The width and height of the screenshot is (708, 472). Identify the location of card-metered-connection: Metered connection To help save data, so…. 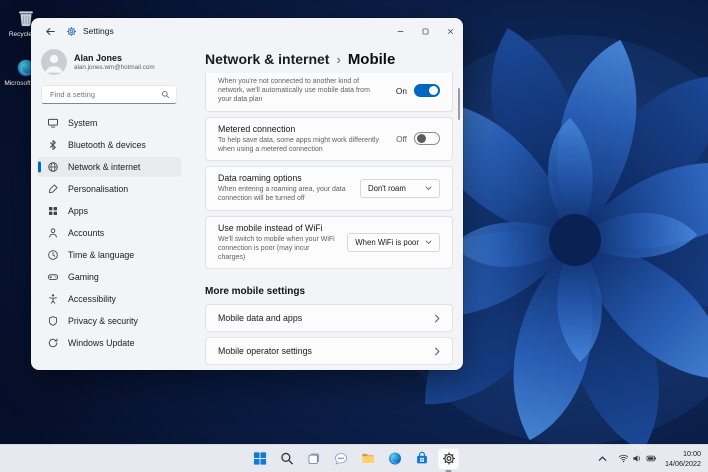
(329, 139).